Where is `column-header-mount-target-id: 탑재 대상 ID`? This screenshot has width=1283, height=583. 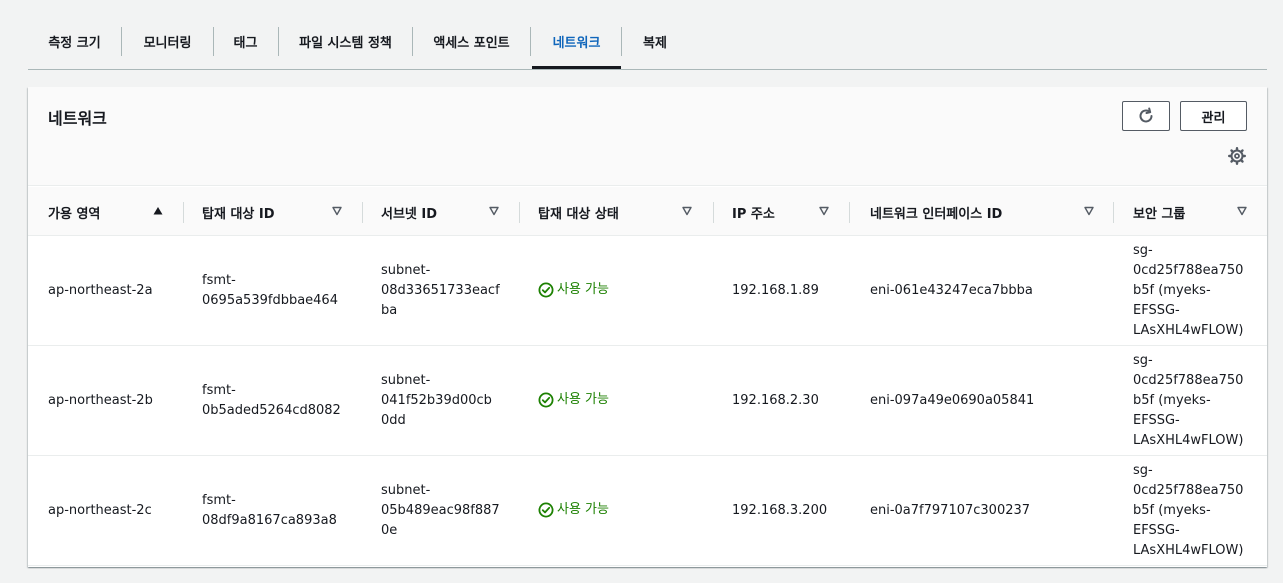 column-header-mount-target-id: 탑재 대상 ID is located at coordinates (273, 211).